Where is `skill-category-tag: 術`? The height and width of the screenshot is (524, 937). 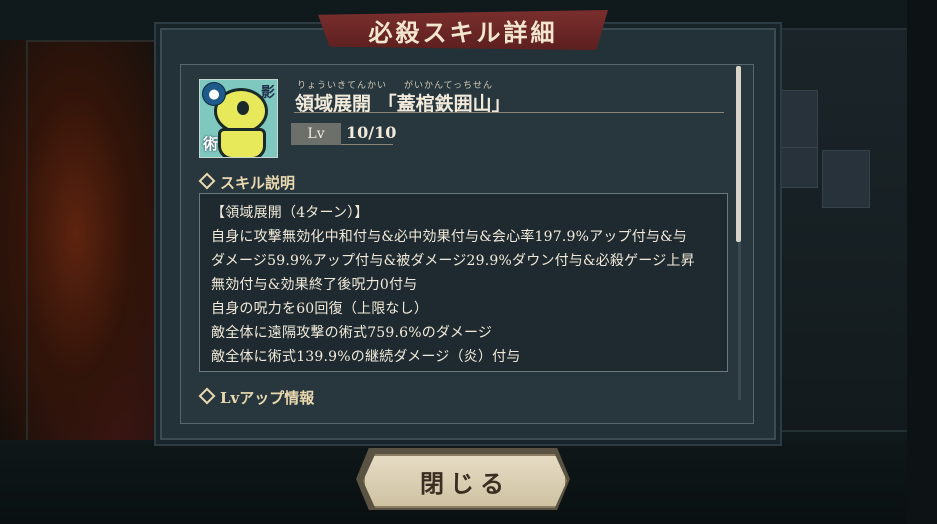
skill-category-tag: 術 is located at coordinates (211, 144).